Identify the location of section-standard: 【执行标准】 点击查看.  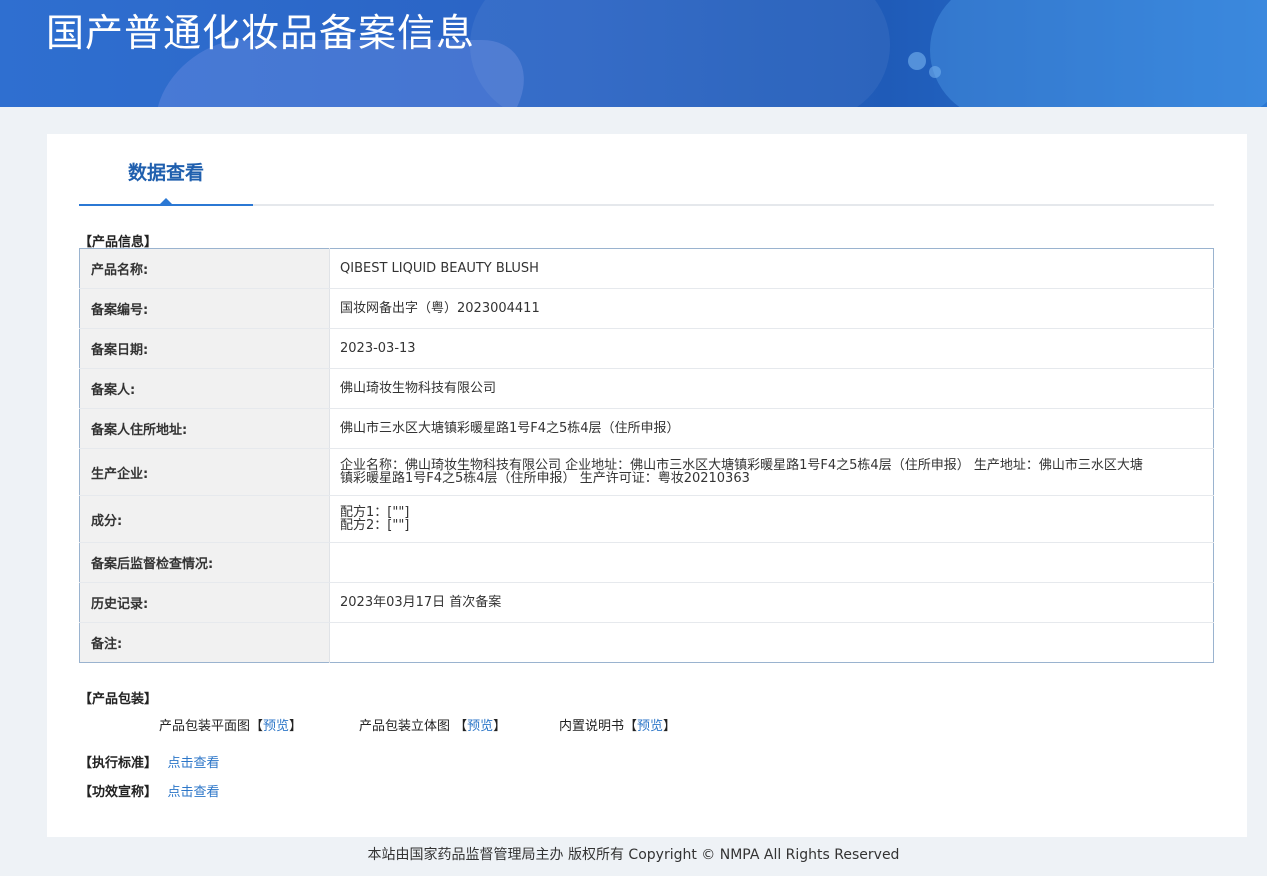
(149, 761).